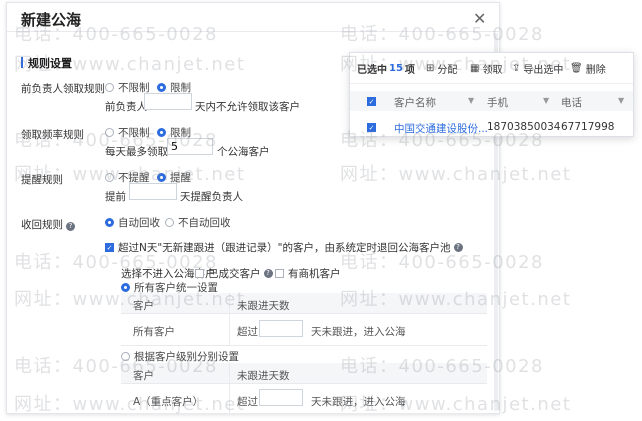 Image resolution: width=642 pixels, height=421 pixels. I want to click on col-mobile: 手机, so click(497, 103).